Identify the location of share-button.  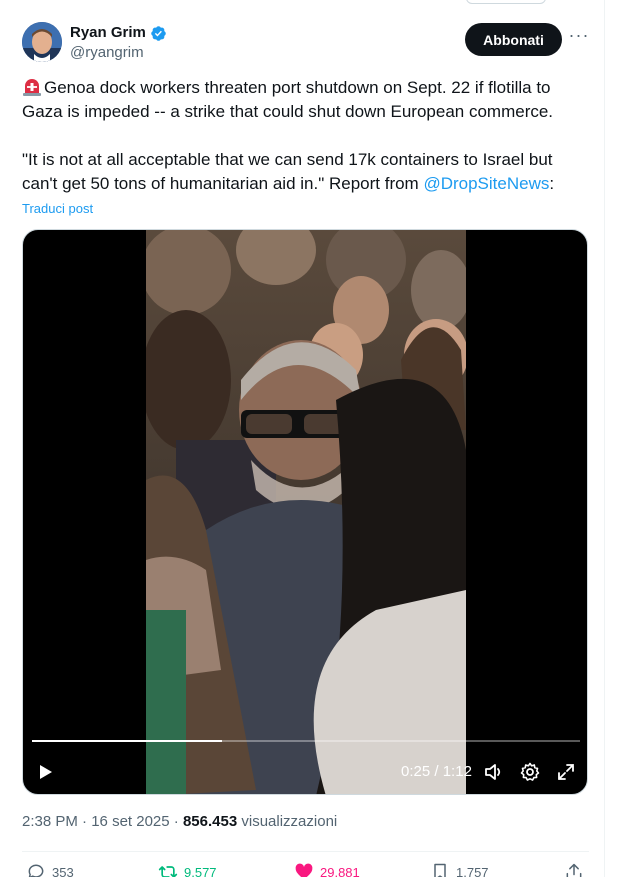
(574, 869).